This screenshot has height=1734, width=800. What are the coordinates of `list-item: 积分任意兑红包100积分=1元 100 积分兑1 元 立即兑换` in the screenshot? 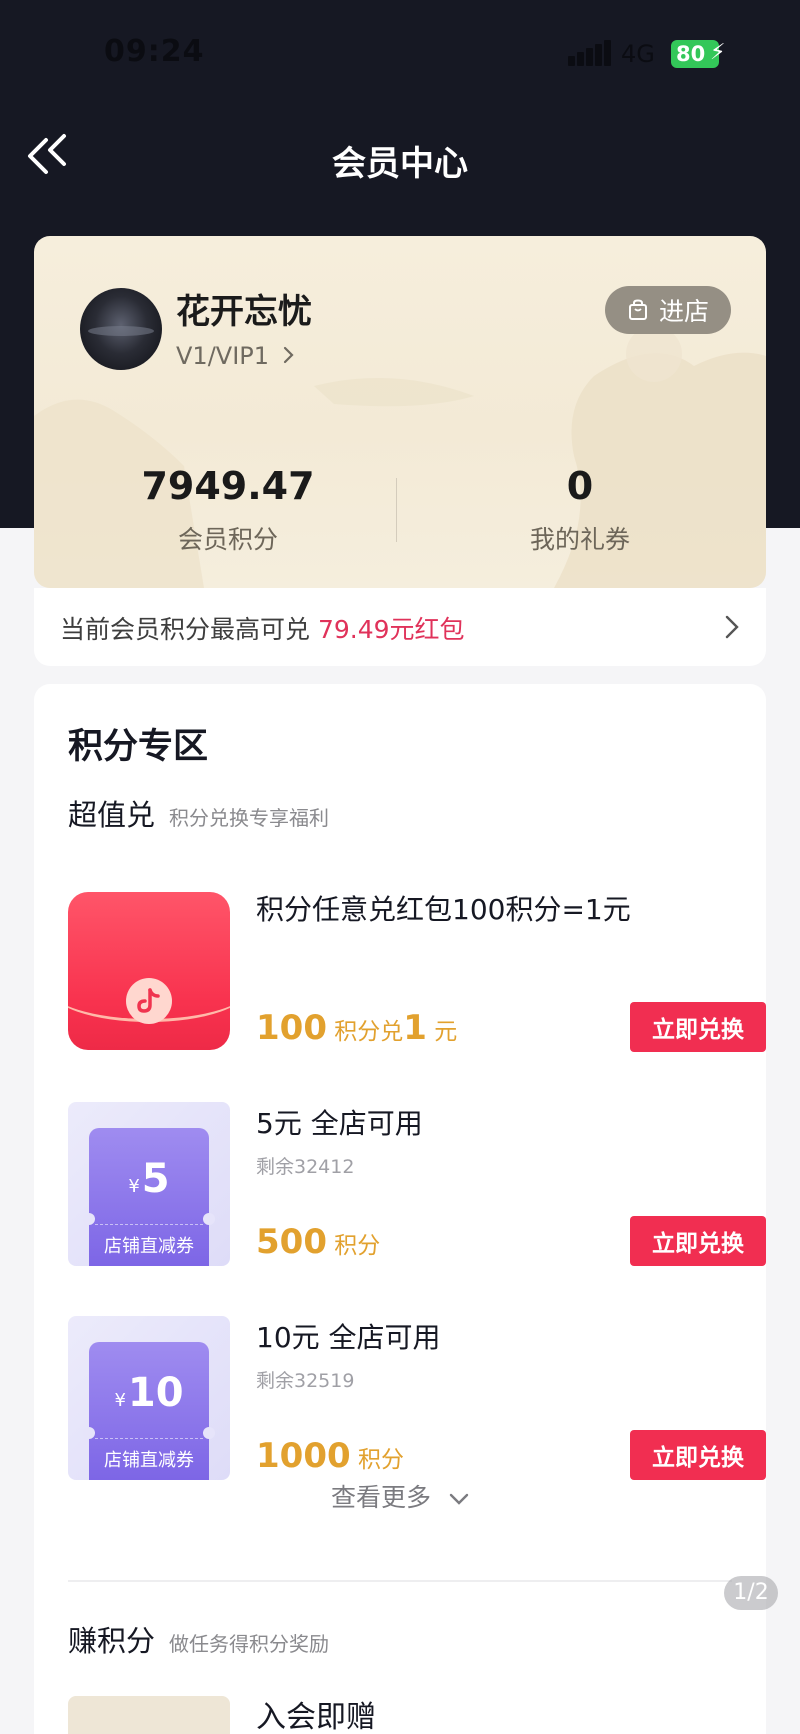 It's located at (417, 970).